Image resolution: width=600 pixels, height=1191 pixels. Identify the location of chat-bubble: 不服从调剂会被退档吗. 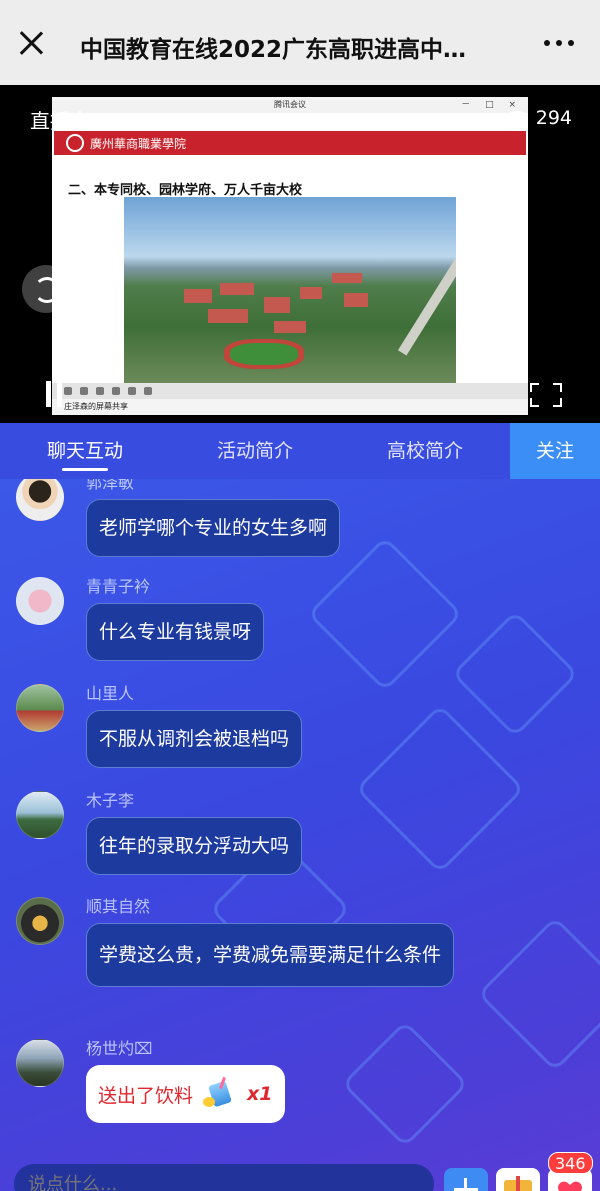
(194, 739).